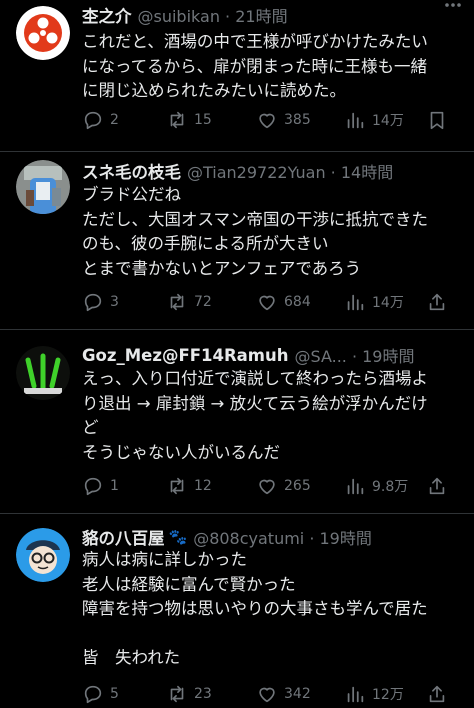 This screenshot has height=708, width=474. I want to click on retweet-count: 12, so click(203, 486).